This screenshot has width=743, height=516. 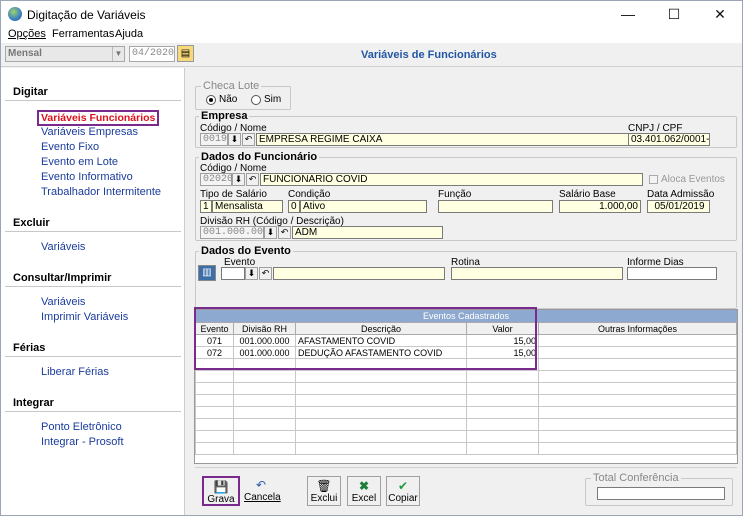 I want to click on exclui-button: 🗑 Exclui, so click(x=324, y=491).